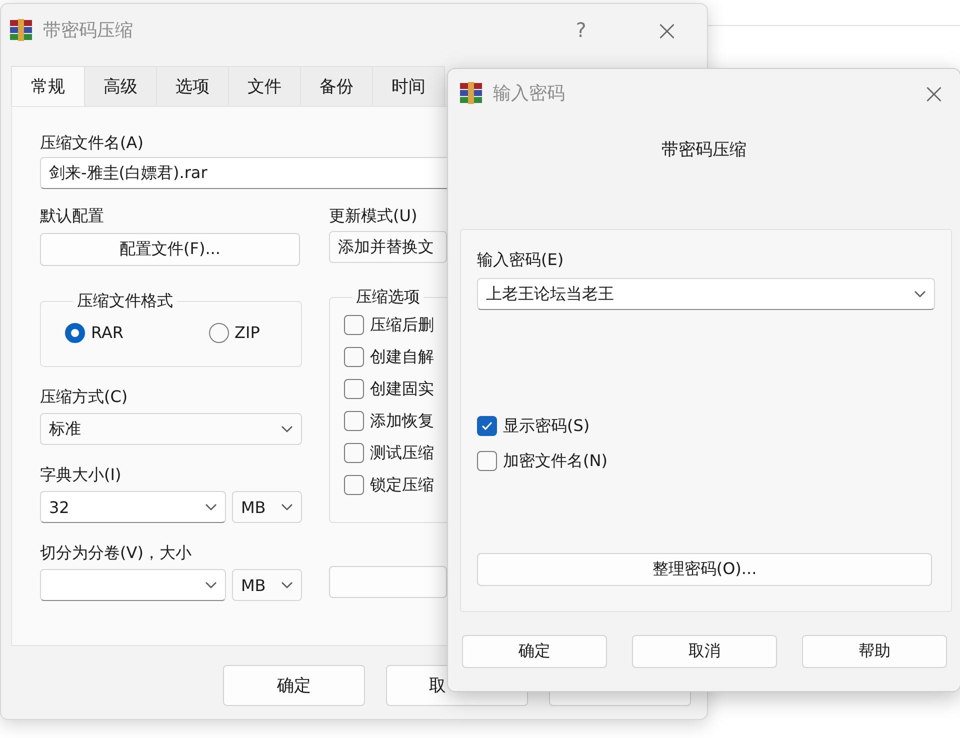 This screenshot has height=738, width=960. What do you see at coordinates (402, 389) in the screenshot?
I see `checkbox-label: 创建固实` at bounding box center [402, 389].